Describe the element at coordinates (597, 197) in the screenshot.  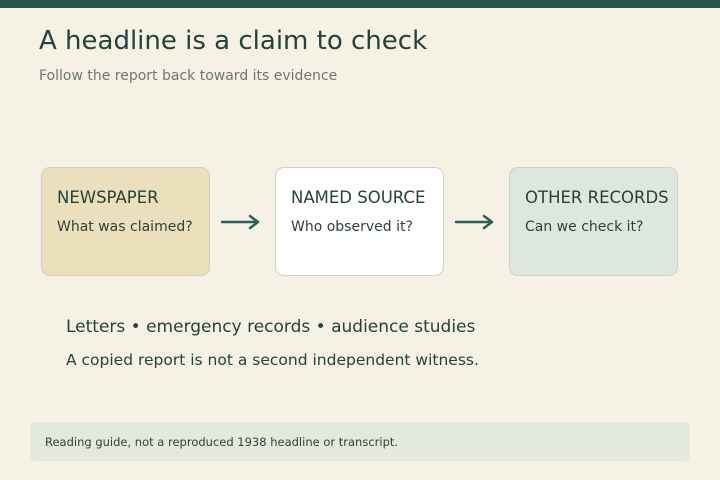
I see `step-other-records-label: OTHER RECORDS` at that location.